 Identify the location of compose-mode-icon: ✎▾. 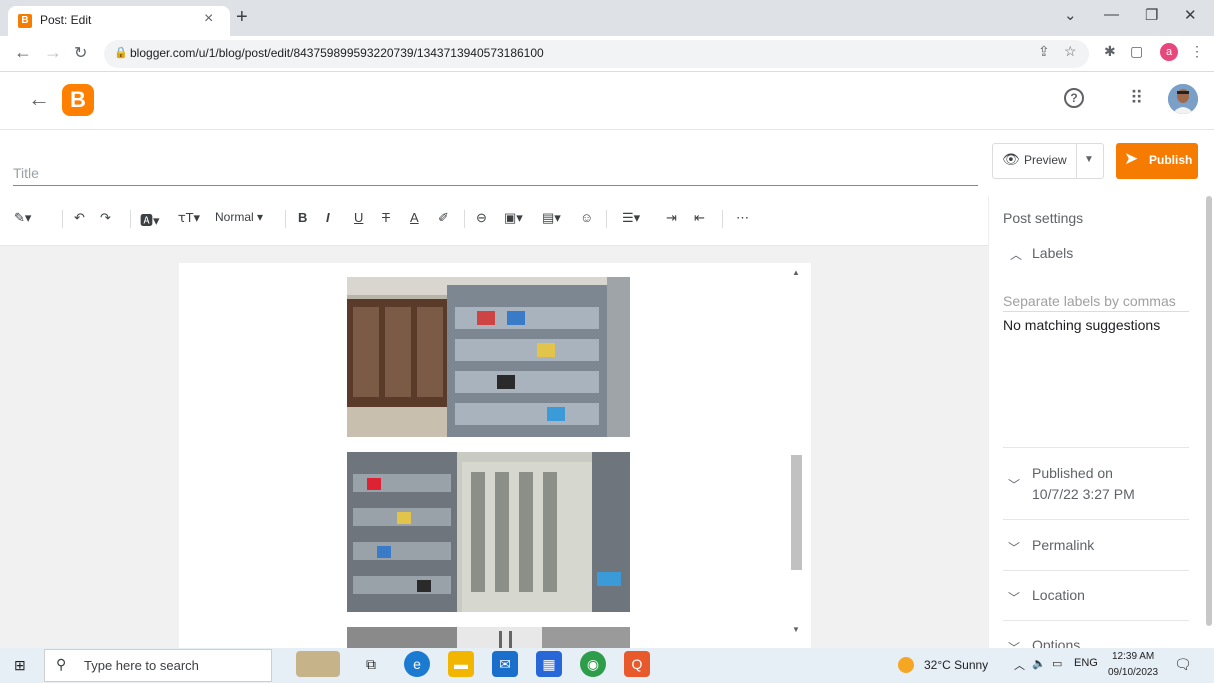
(22, 218).